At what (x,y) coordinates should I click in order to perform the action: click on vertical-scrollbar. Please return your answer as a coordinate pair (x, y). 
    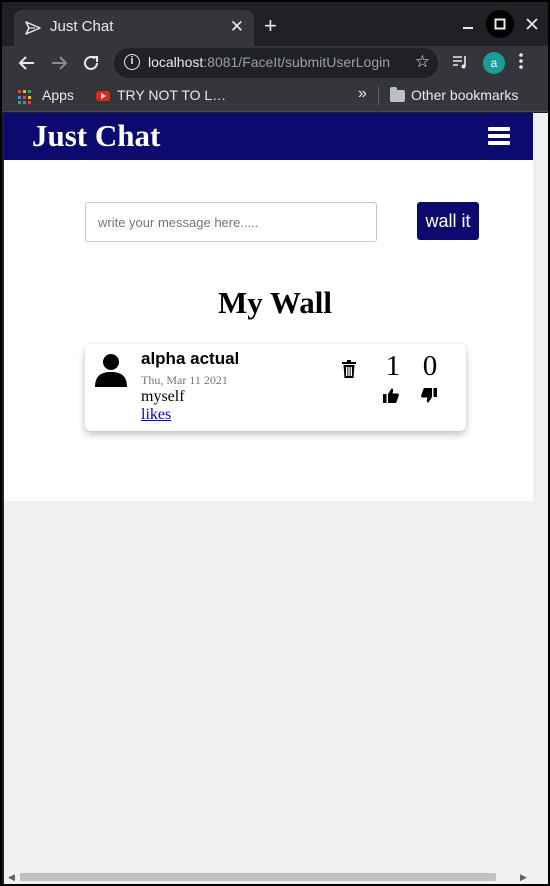
    Looking at the image, I should click on (540, 491).